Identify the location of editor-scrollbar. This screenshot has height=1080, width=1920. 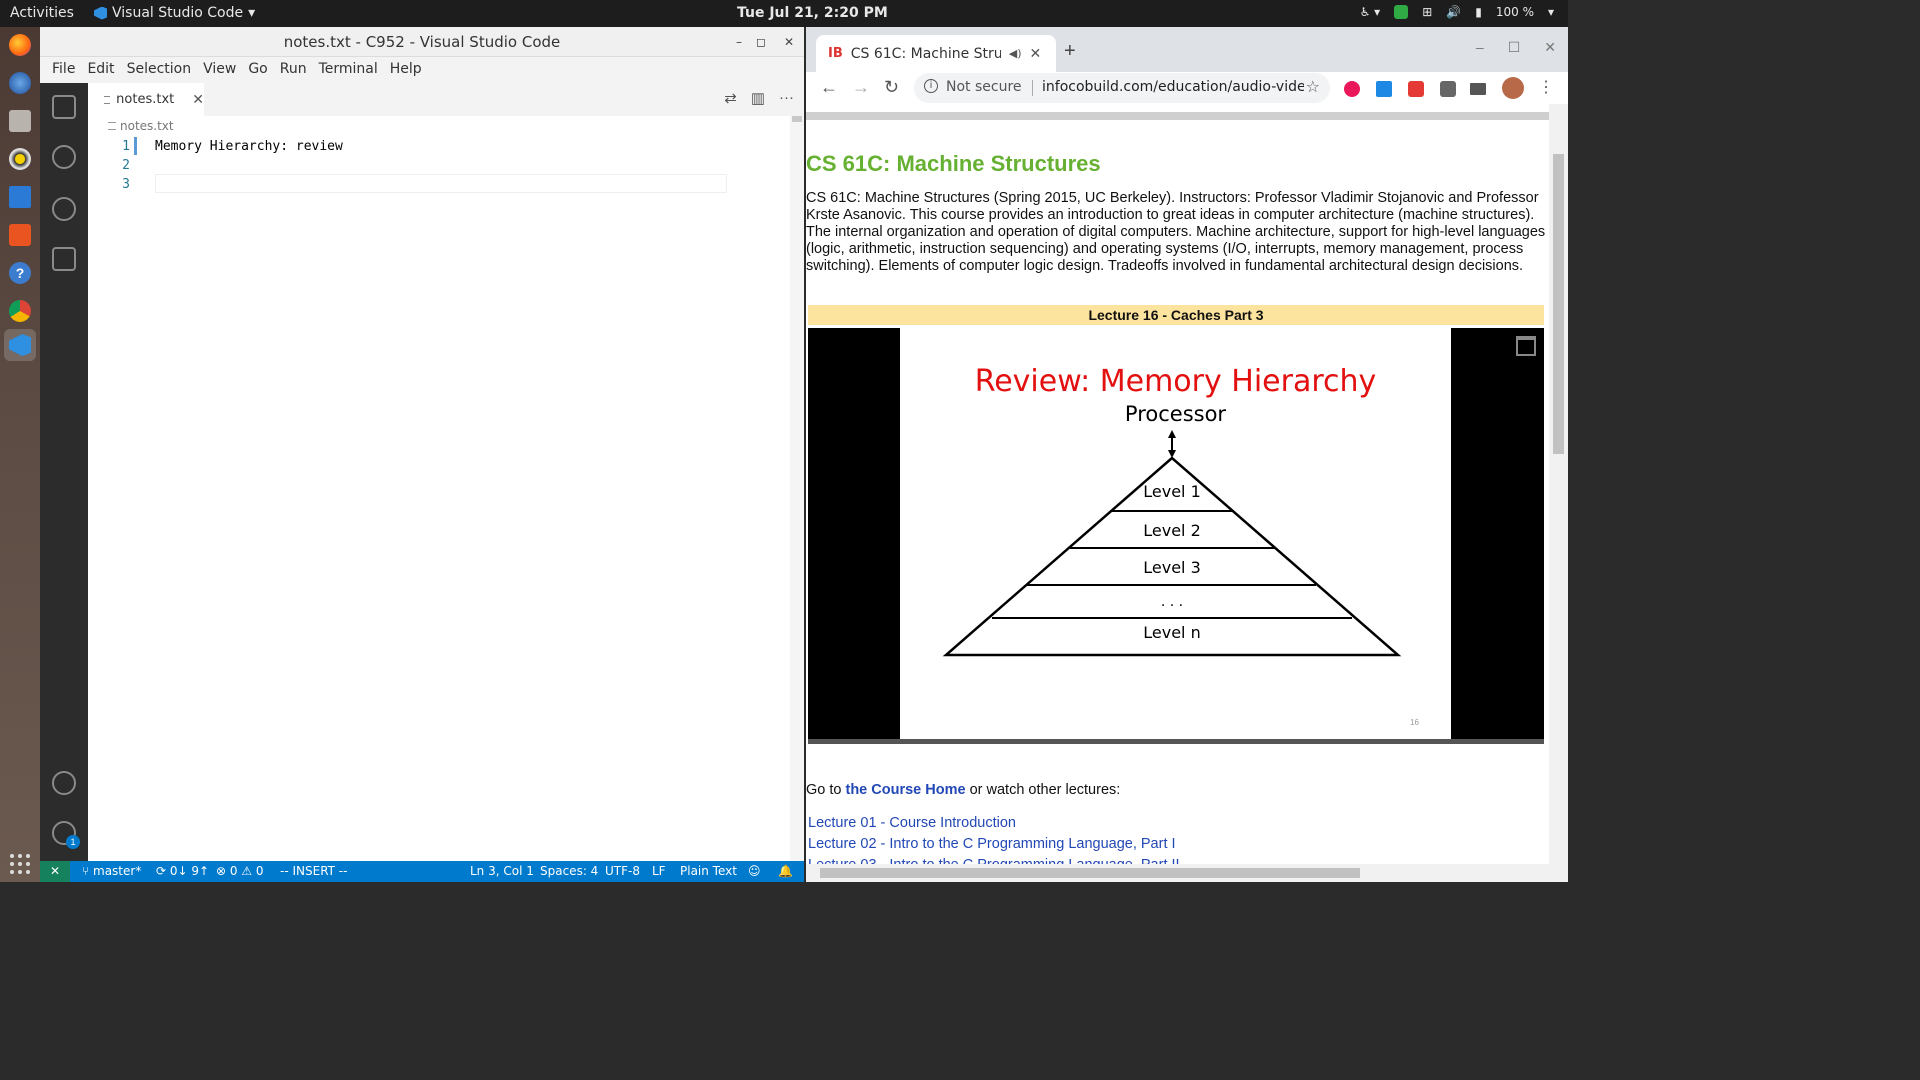
(797, 488).